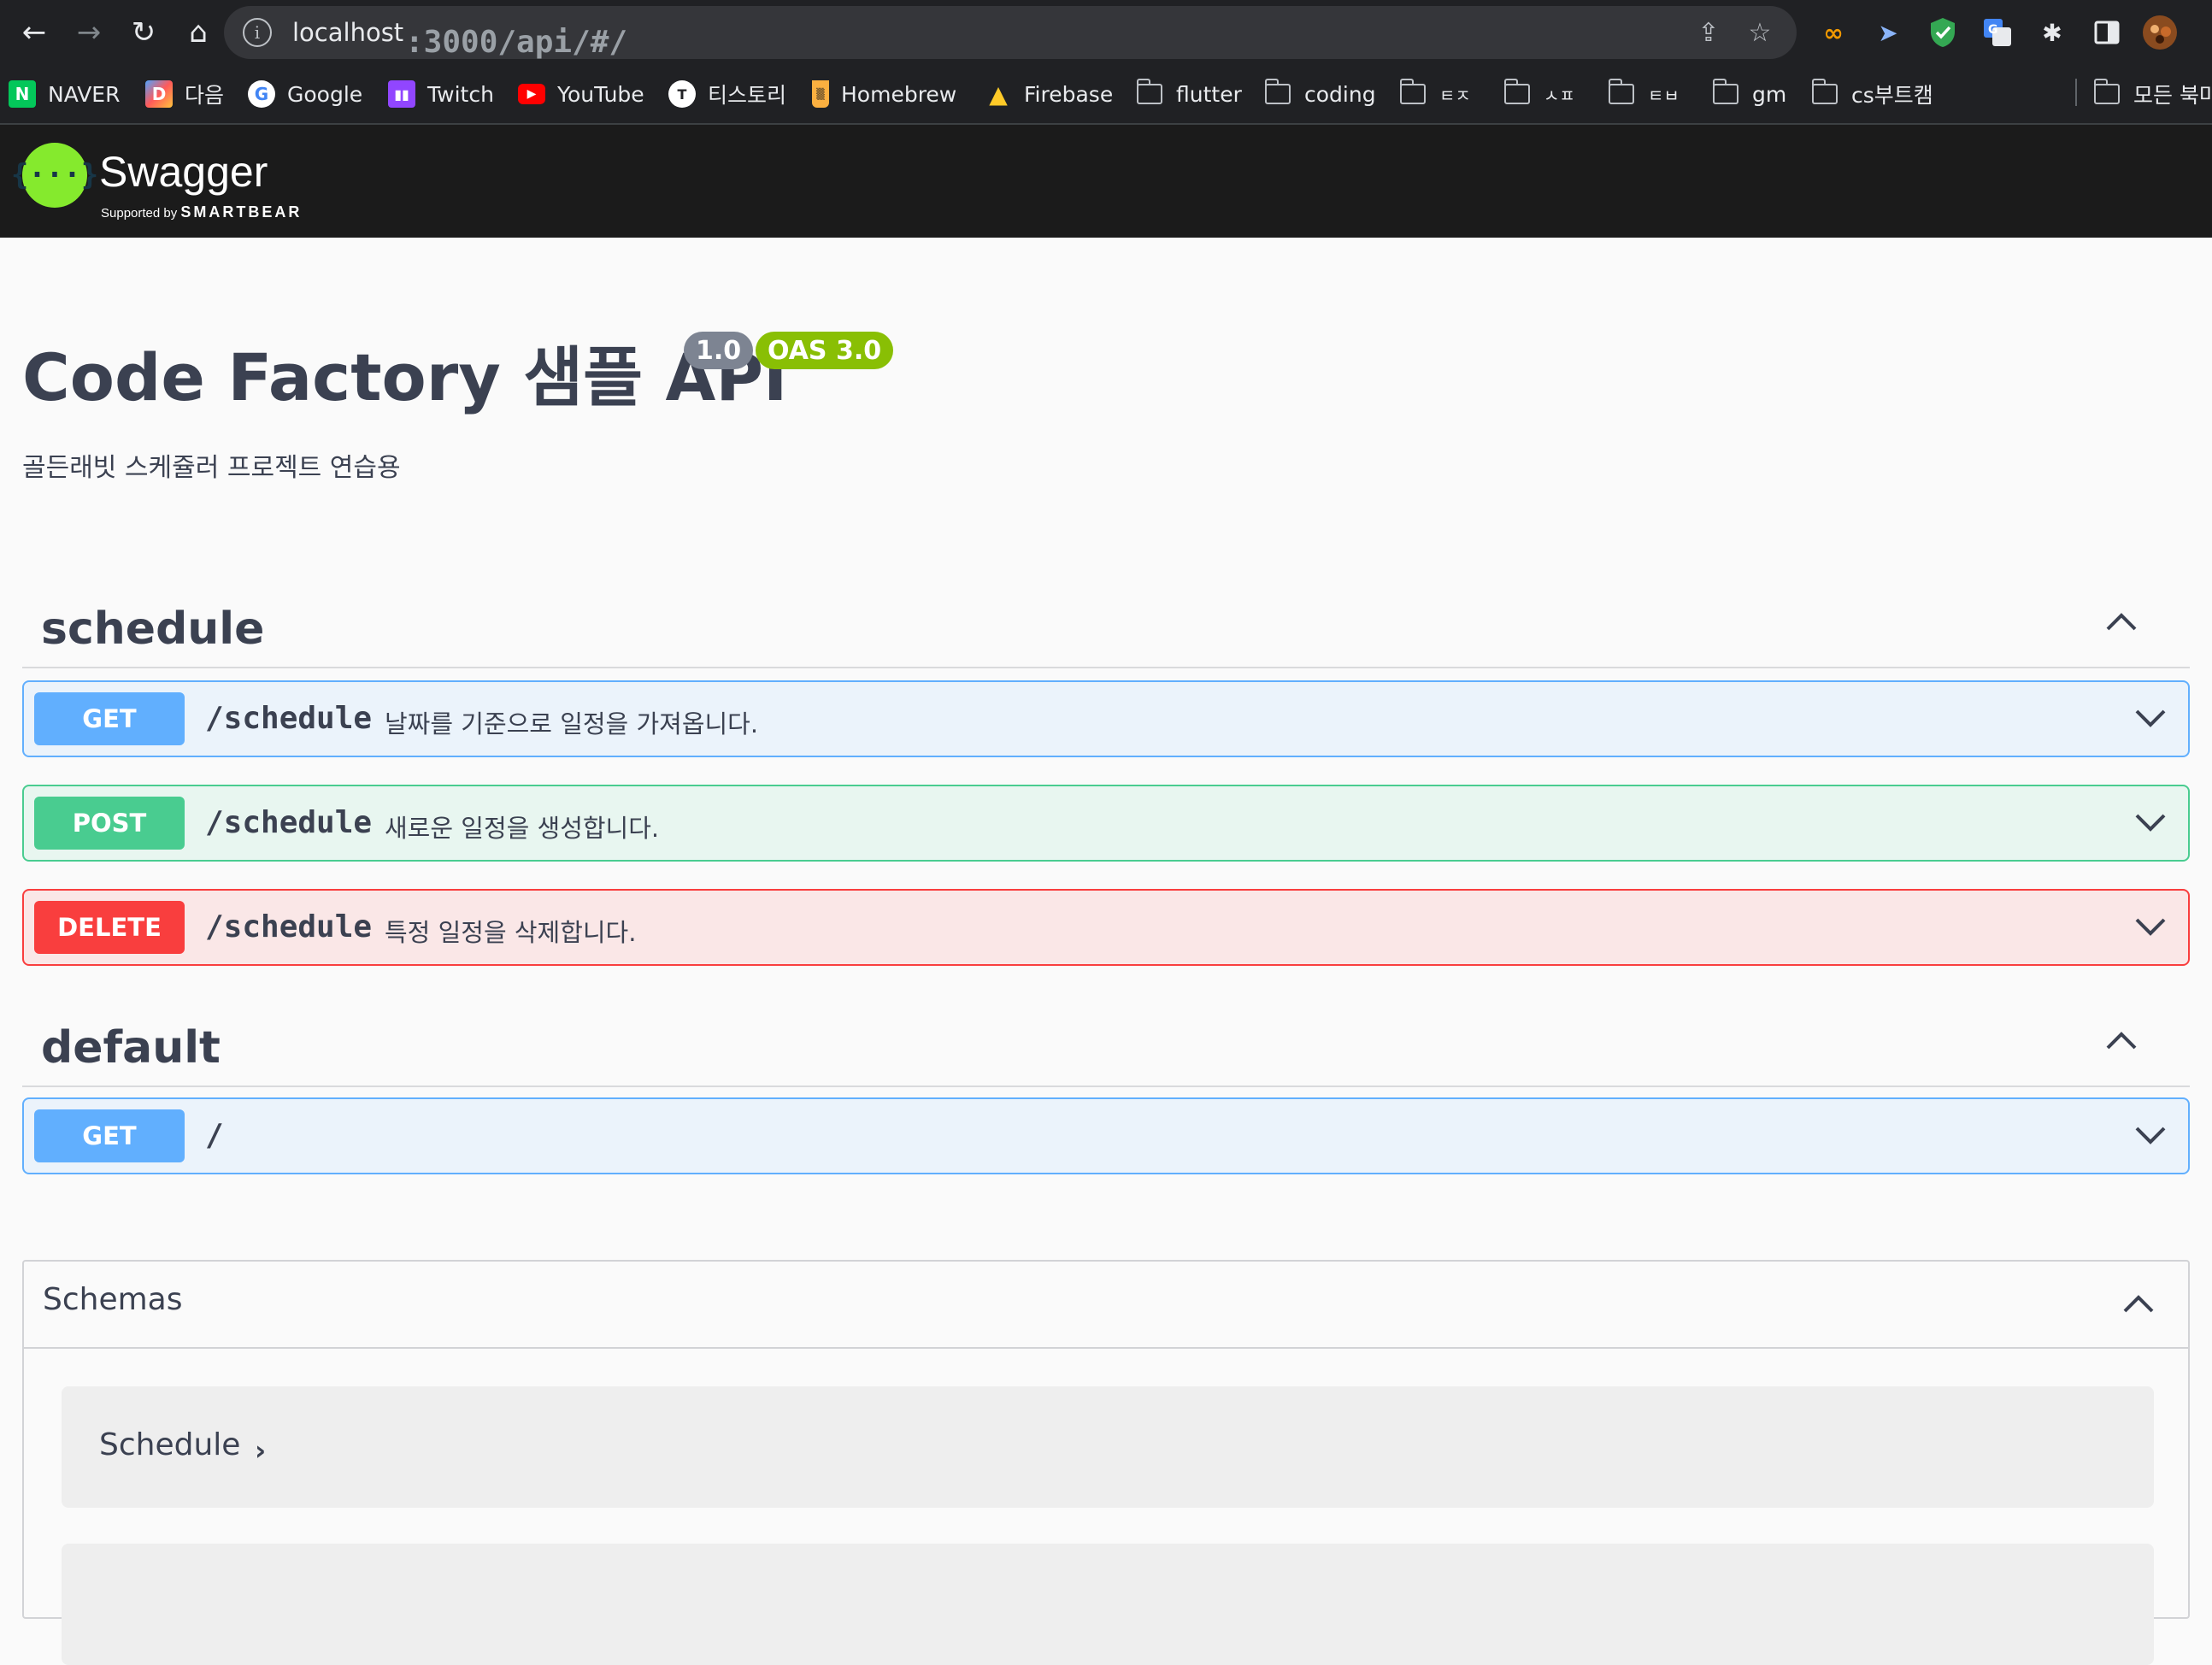 Image resolution: width=2212 pixels, height=1665 pixels. I want to click on url-text: localhost:3000/api/#/, so click(459, 39).